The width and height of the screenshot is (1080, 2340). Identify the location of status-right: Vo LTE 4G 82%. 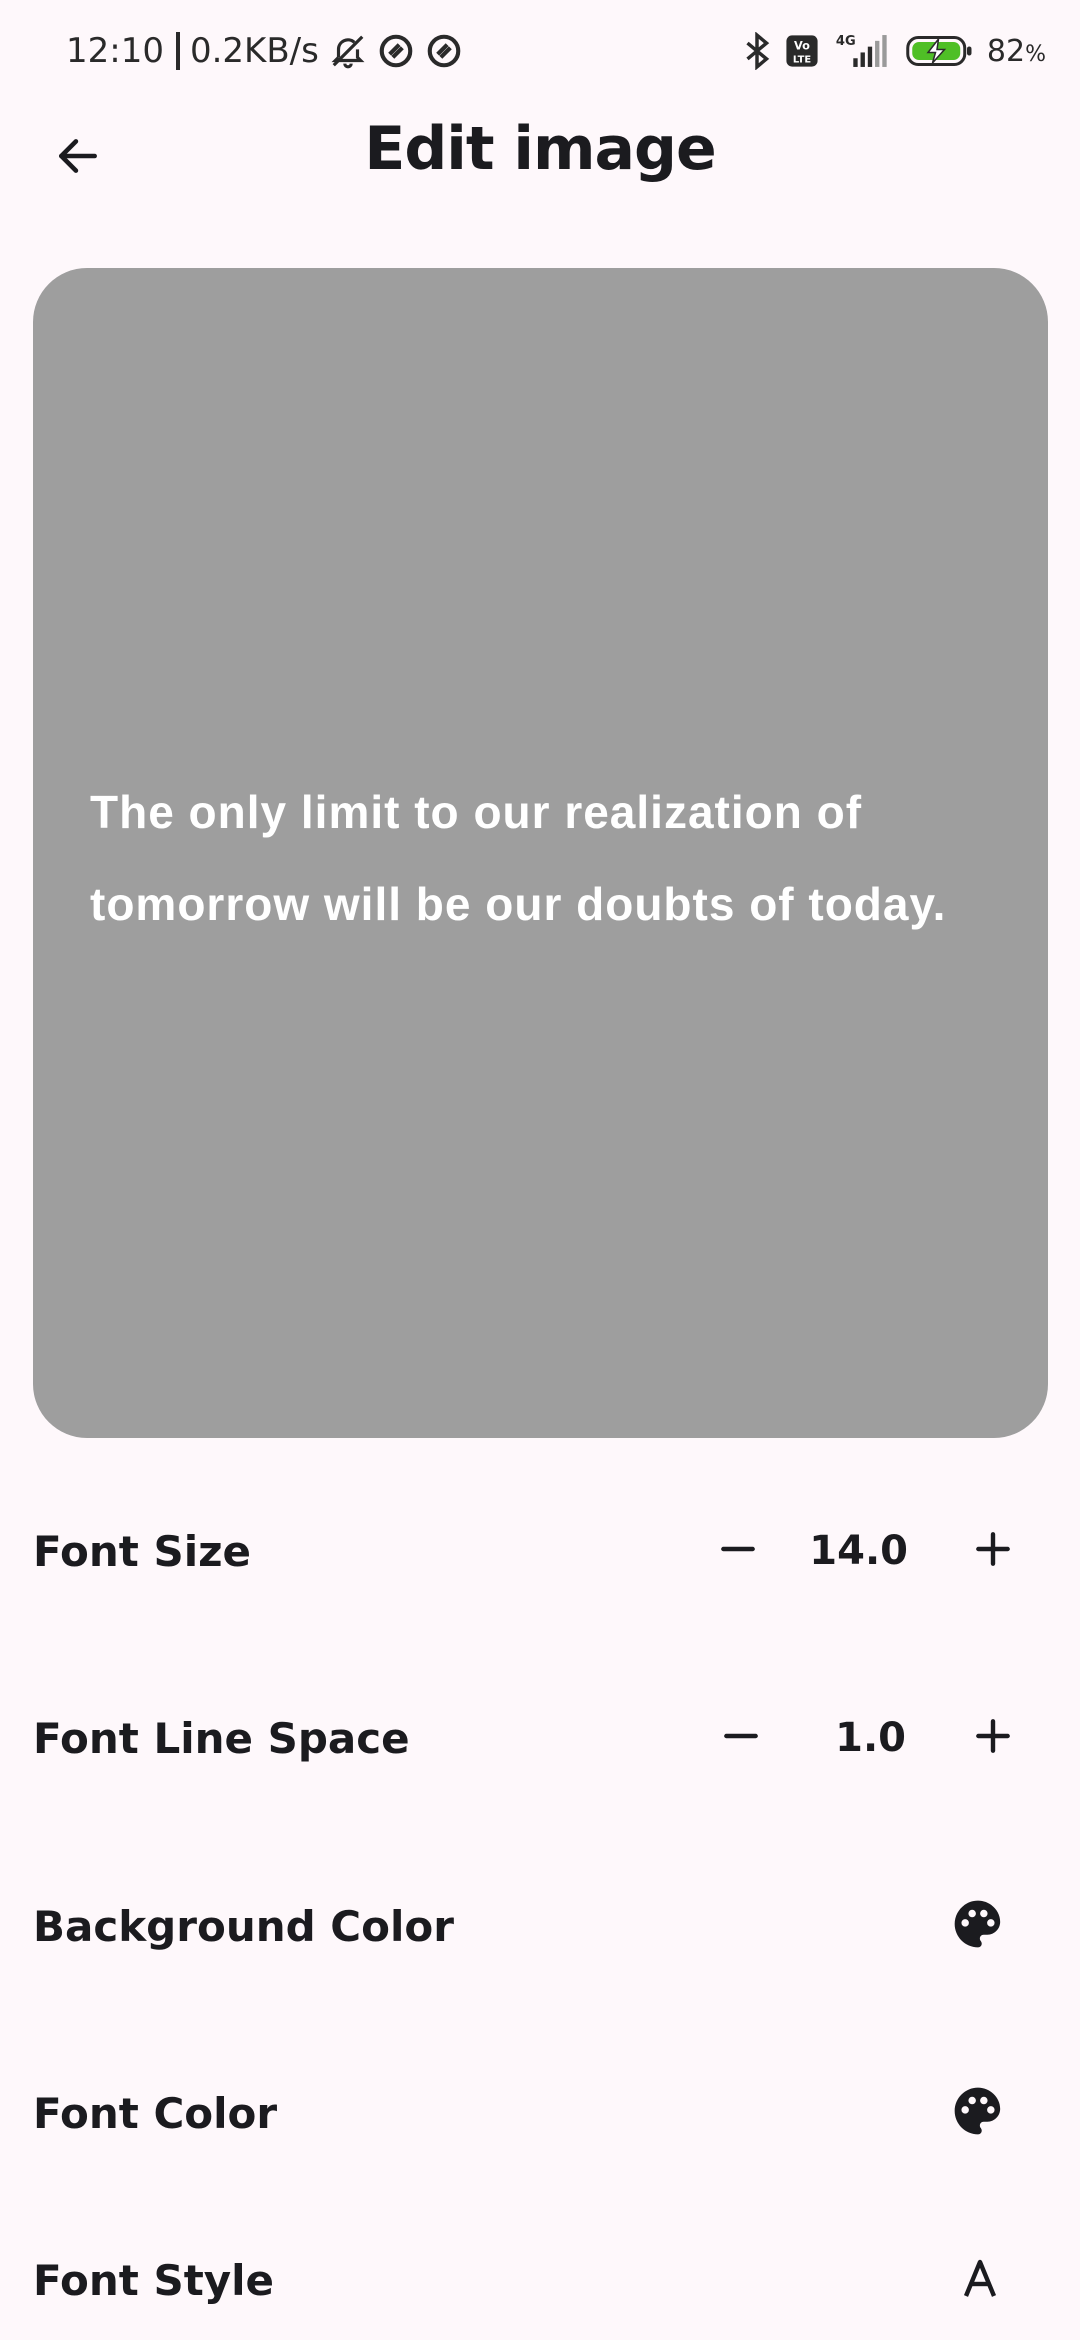
(887, 51).